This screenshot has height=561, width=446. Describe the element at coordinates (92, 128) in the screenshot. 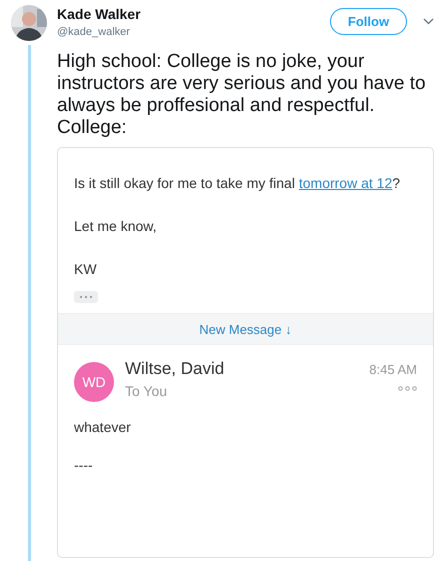

I see `tweet-text: College:` at that location.